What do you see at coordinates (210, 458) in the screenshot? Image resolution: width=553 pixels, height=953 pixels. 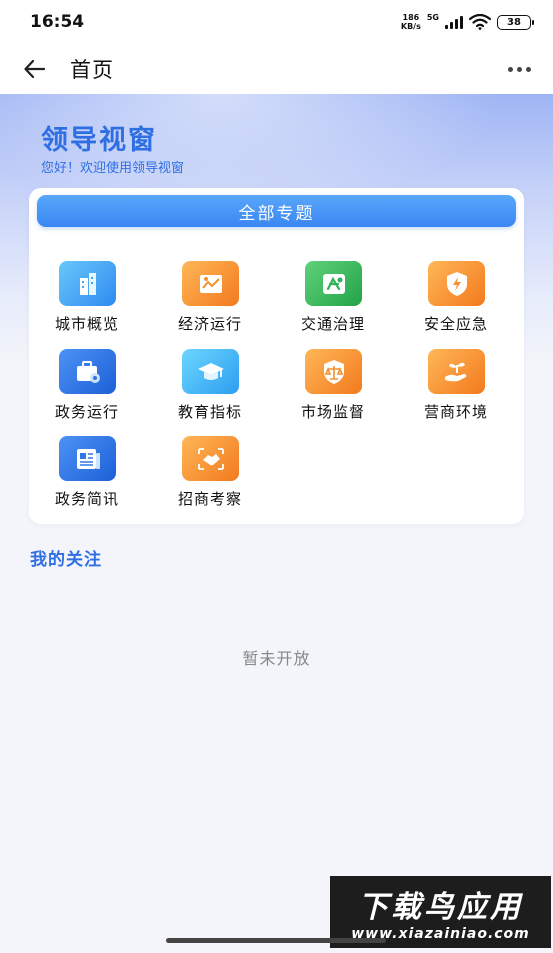 I see `handshake-icon` at bounding box center [210, 458].